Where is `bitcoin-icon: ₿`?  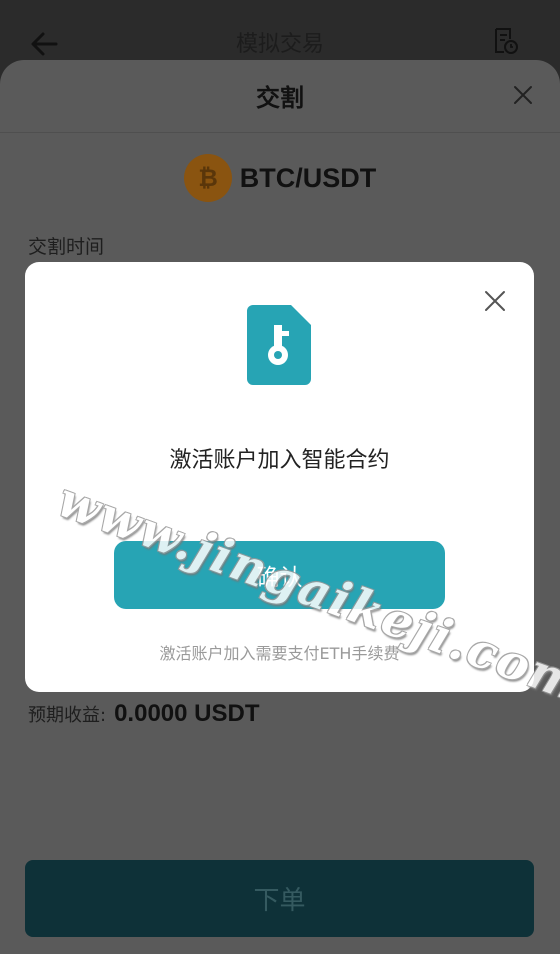
bitcoin-icon: ₿ is located at coordinates (207, 178).